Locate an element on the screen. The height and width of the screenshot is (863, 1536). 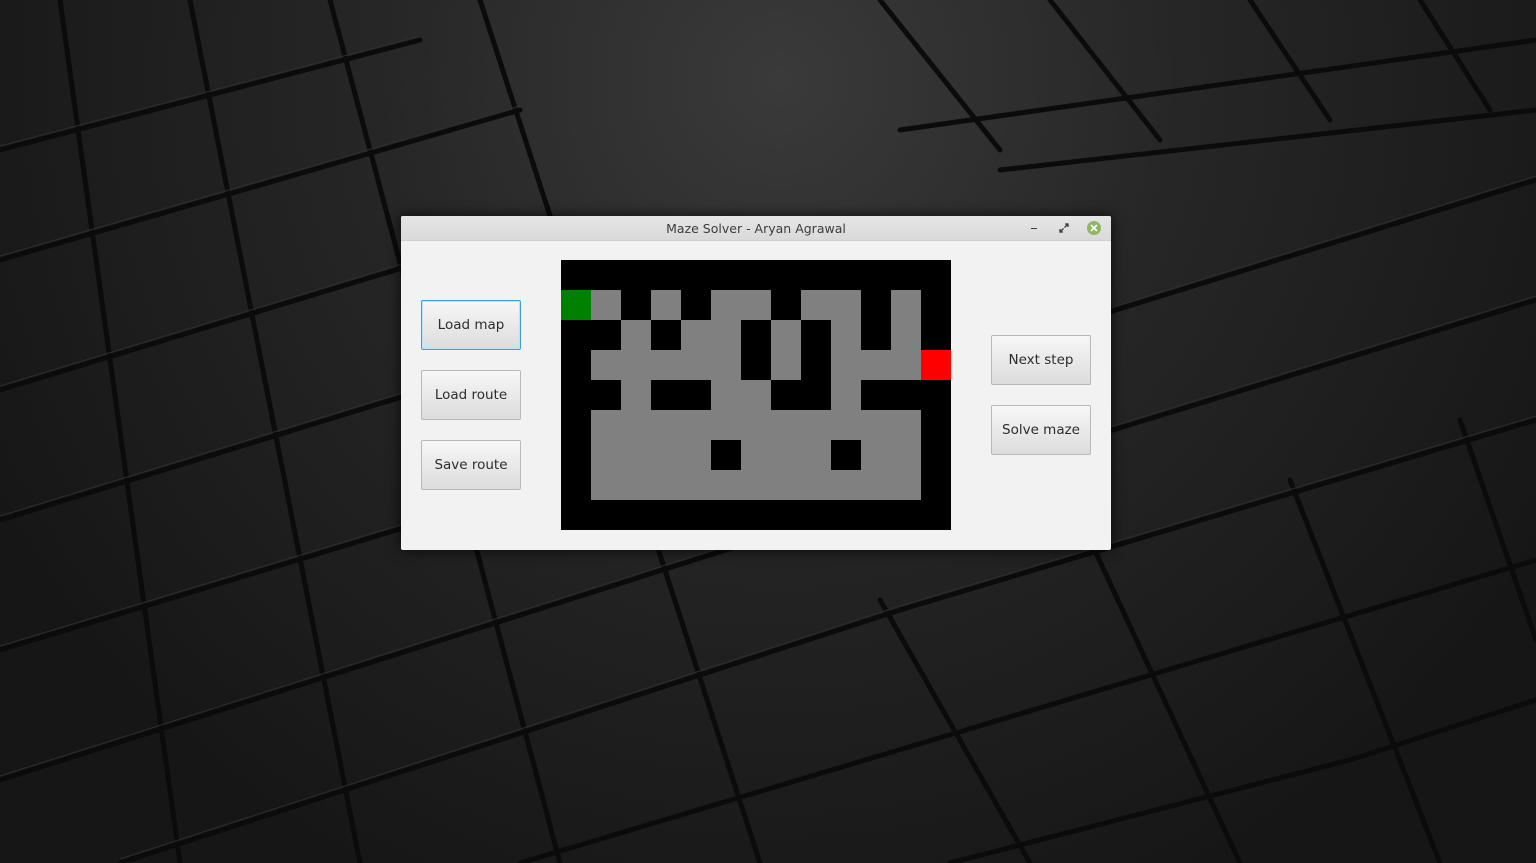
save-route-button: Save route is located at coordinates (471, 465).